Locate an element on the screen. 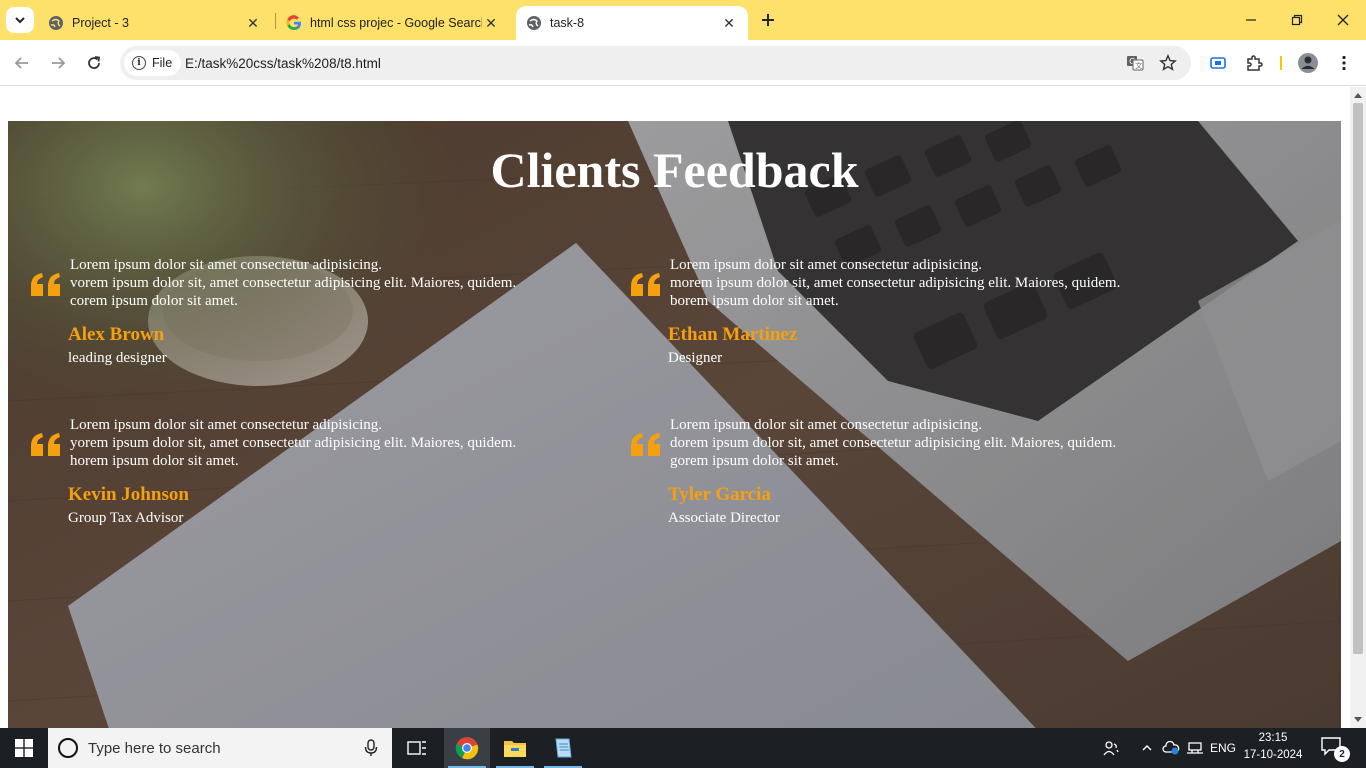 The image size is (1366, 768). onedrive-button is located at coordinates (1171, 748).